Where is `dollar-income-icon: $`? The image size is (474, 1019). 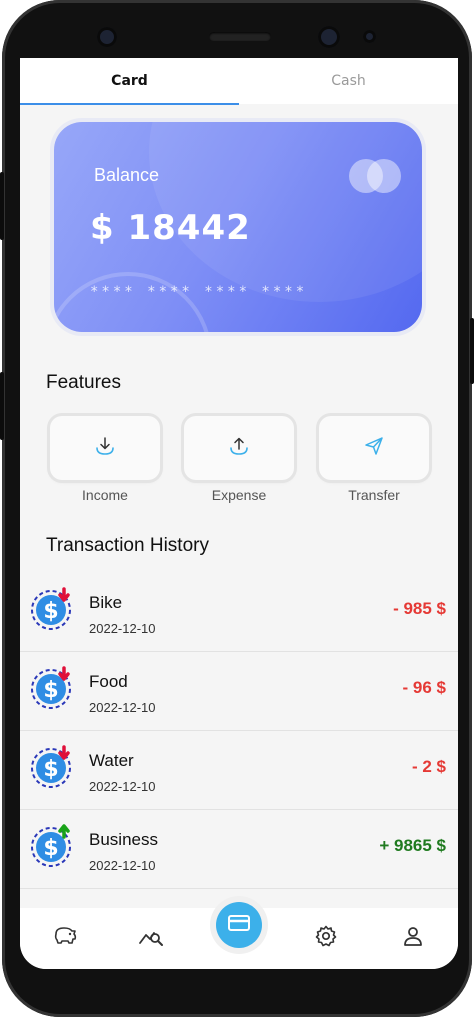 dollar-income-icon: $ is located at coordinates (51, 845).